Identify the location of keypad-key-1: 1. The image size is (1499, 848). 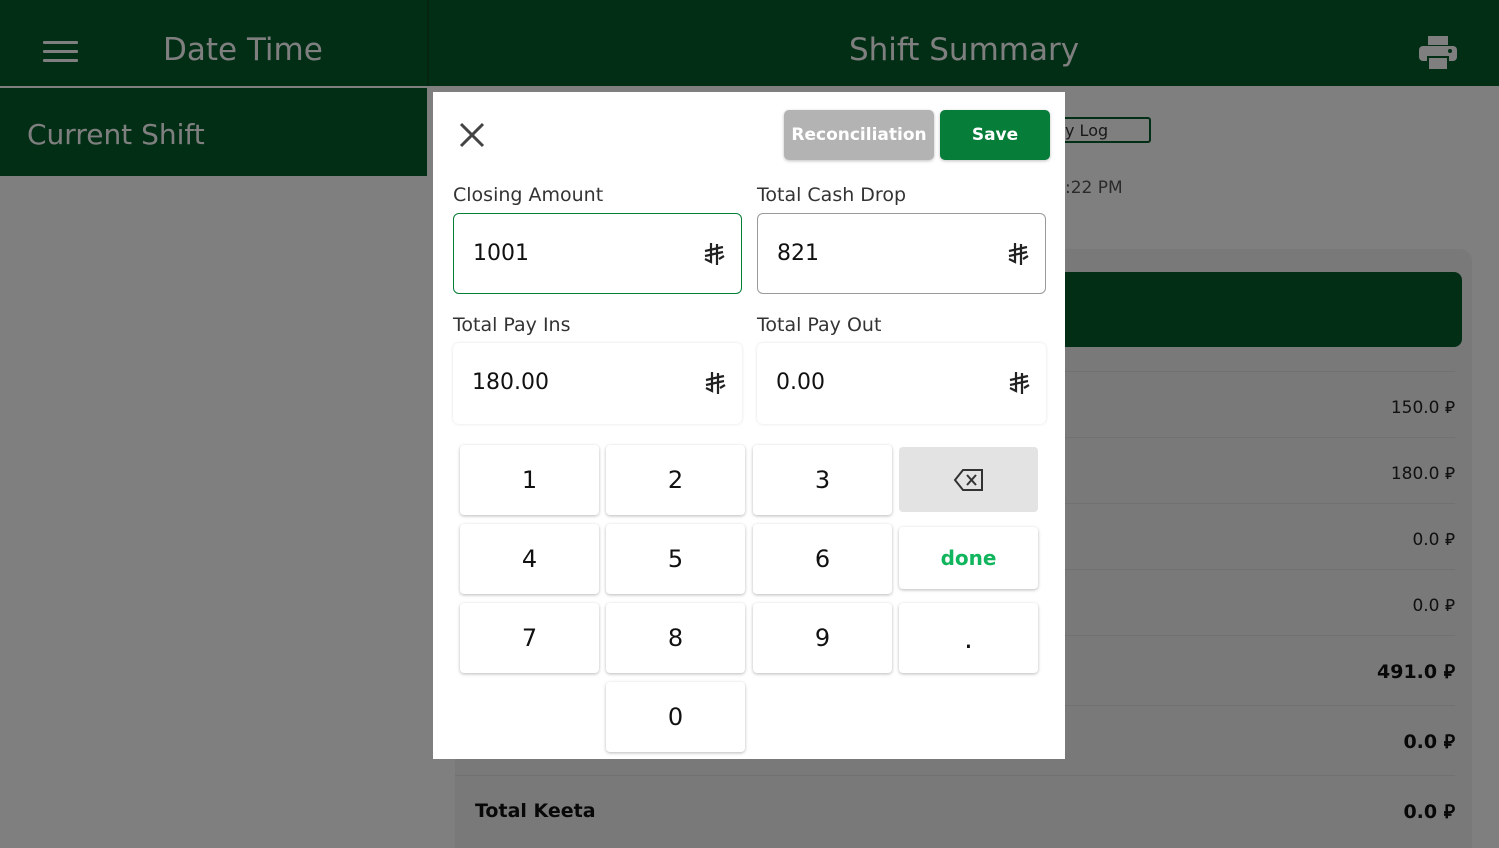
(529, 480).